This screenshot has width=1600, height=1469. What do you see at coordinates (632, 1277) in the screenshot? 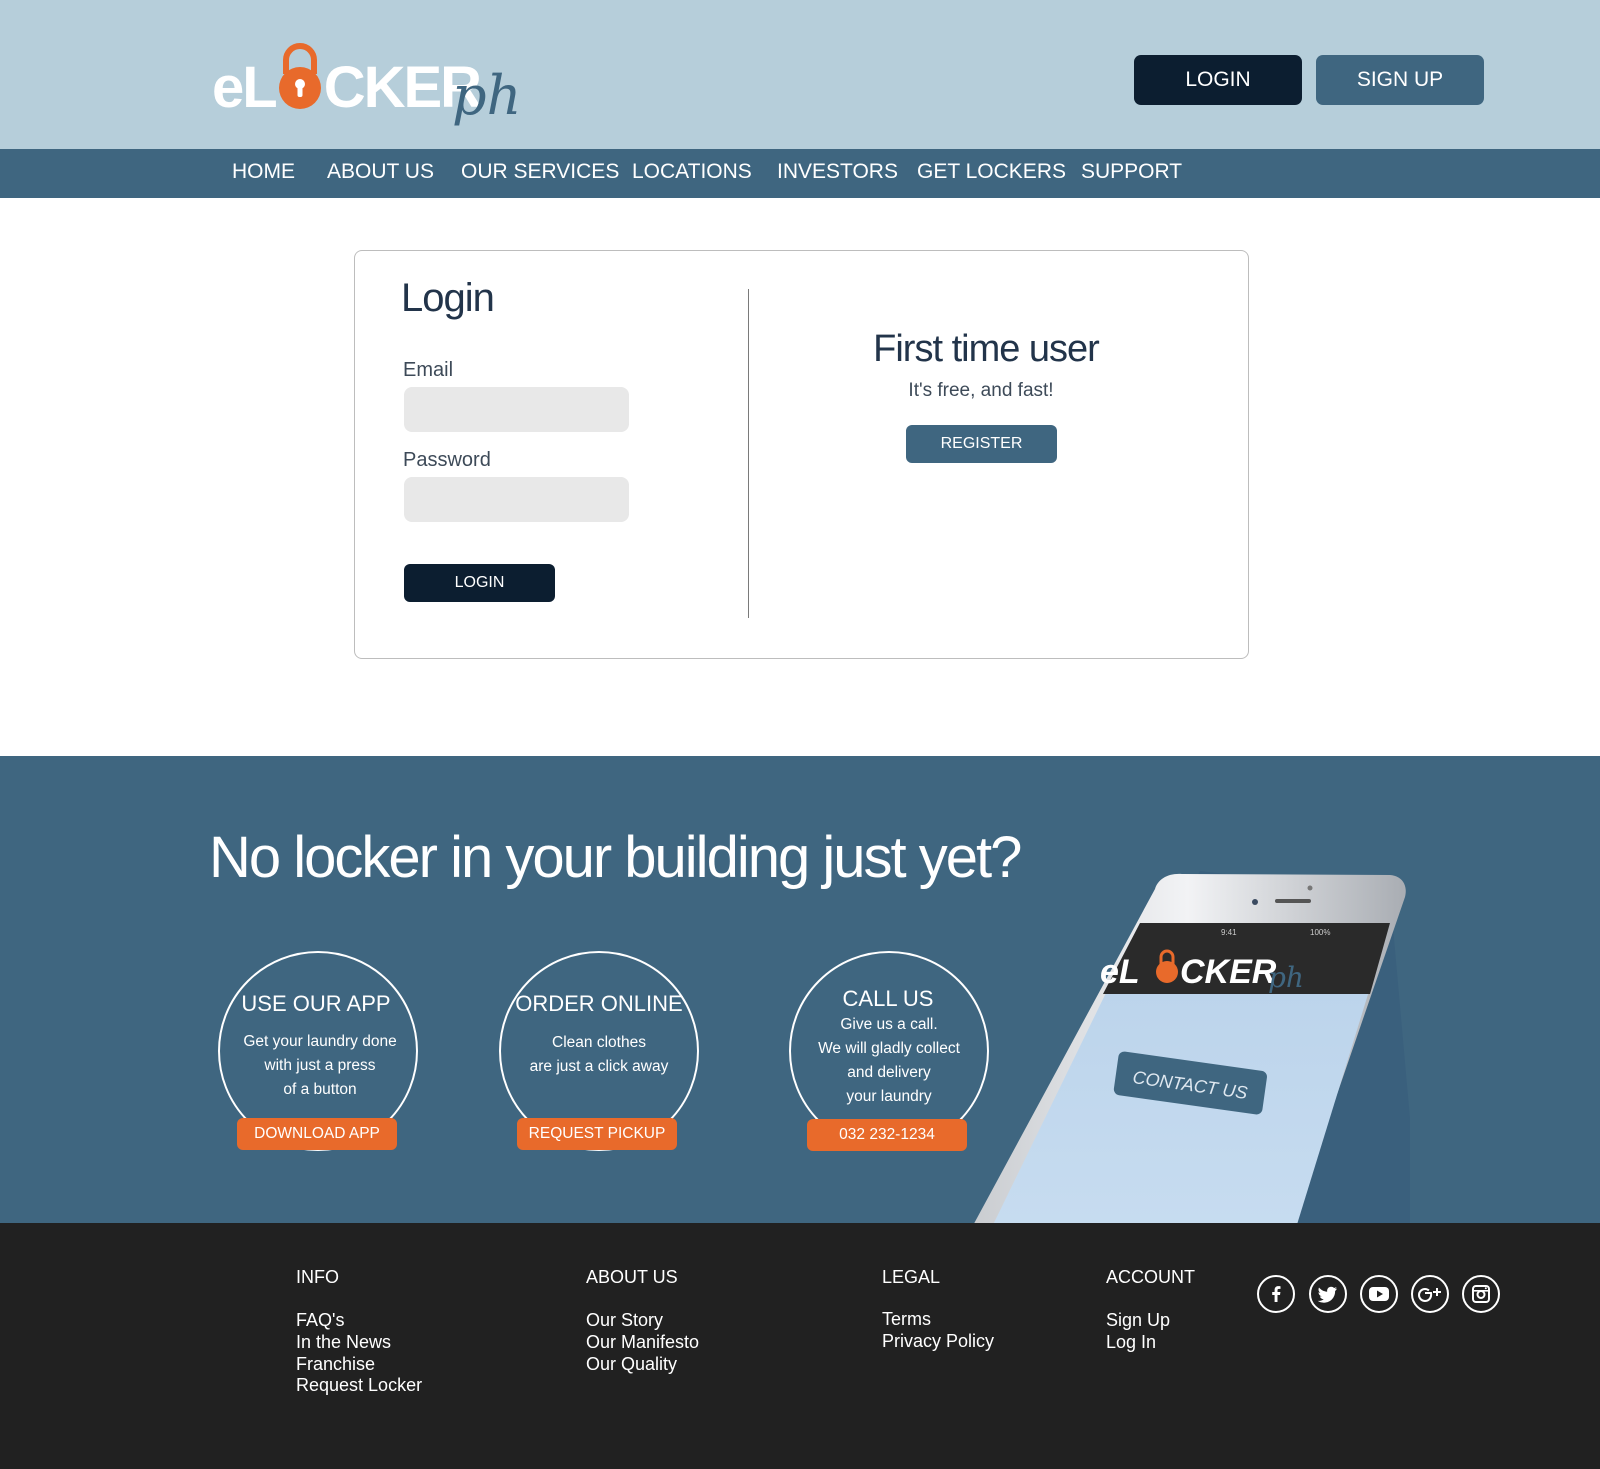
I see `footer-heading-about-us: ABOUT US` at bounding box center [632, 1277].